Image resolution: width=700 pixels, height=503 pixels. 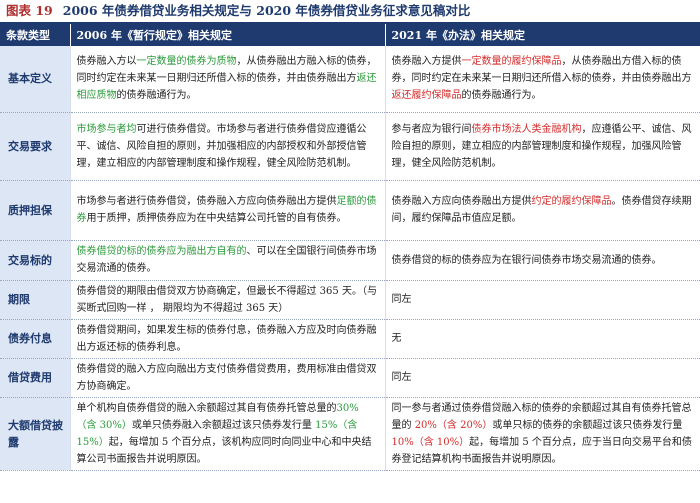 What do you see at coordinates (35, 79) in the screenshot?
I see `row-category: 基本定义` at bounding box center [35, 79].